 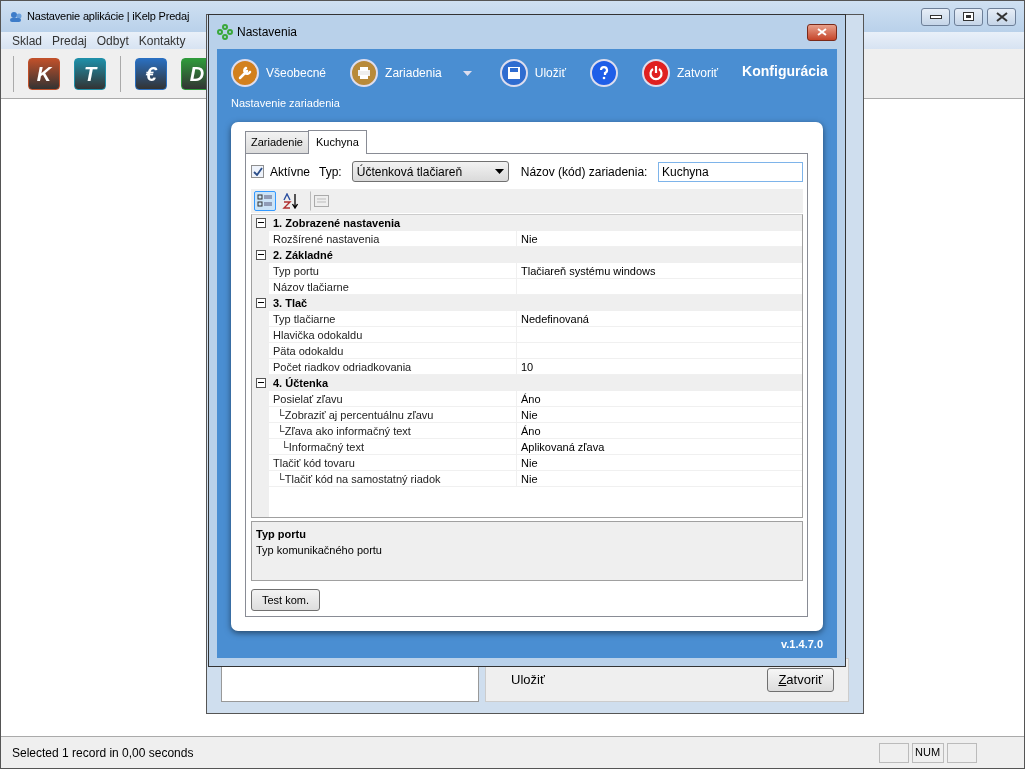 I want to click on property-value: Nedefinovaná, so click(x=659, y=318).